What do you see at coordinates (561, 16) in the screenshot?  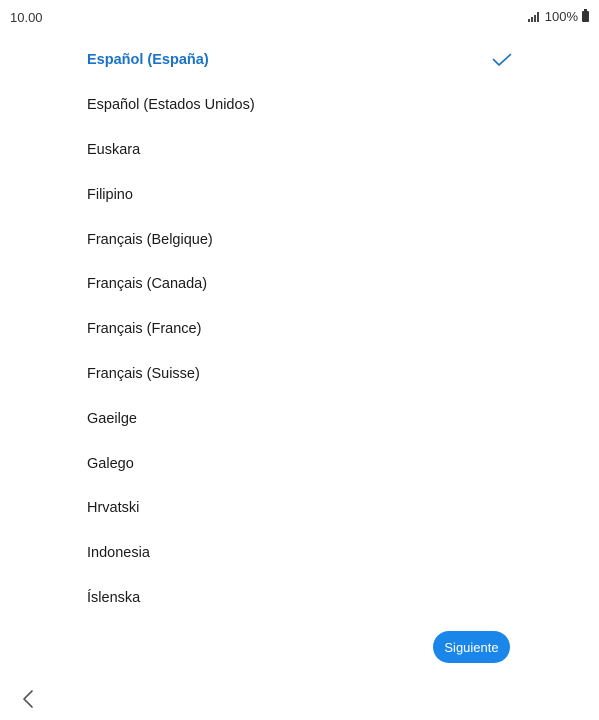 I see `battery-level: 100%` at bounding box center [561, 16].